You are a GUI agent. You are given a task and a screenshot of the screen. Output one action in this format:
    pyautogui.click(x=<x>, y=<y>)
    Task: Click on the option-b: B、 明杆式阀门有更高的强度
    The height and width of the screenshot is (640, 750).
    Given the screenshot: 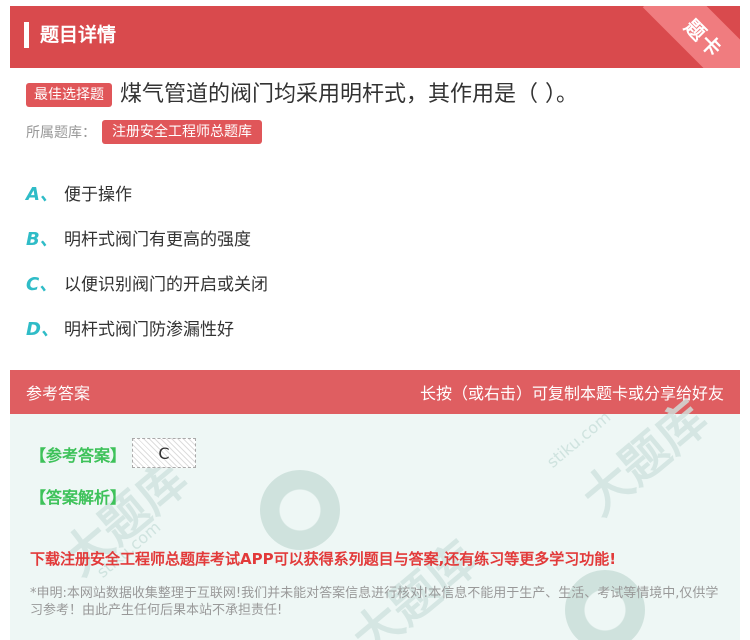 What is the action you would take?
    pyautogui.click(x=376, y=237)
    